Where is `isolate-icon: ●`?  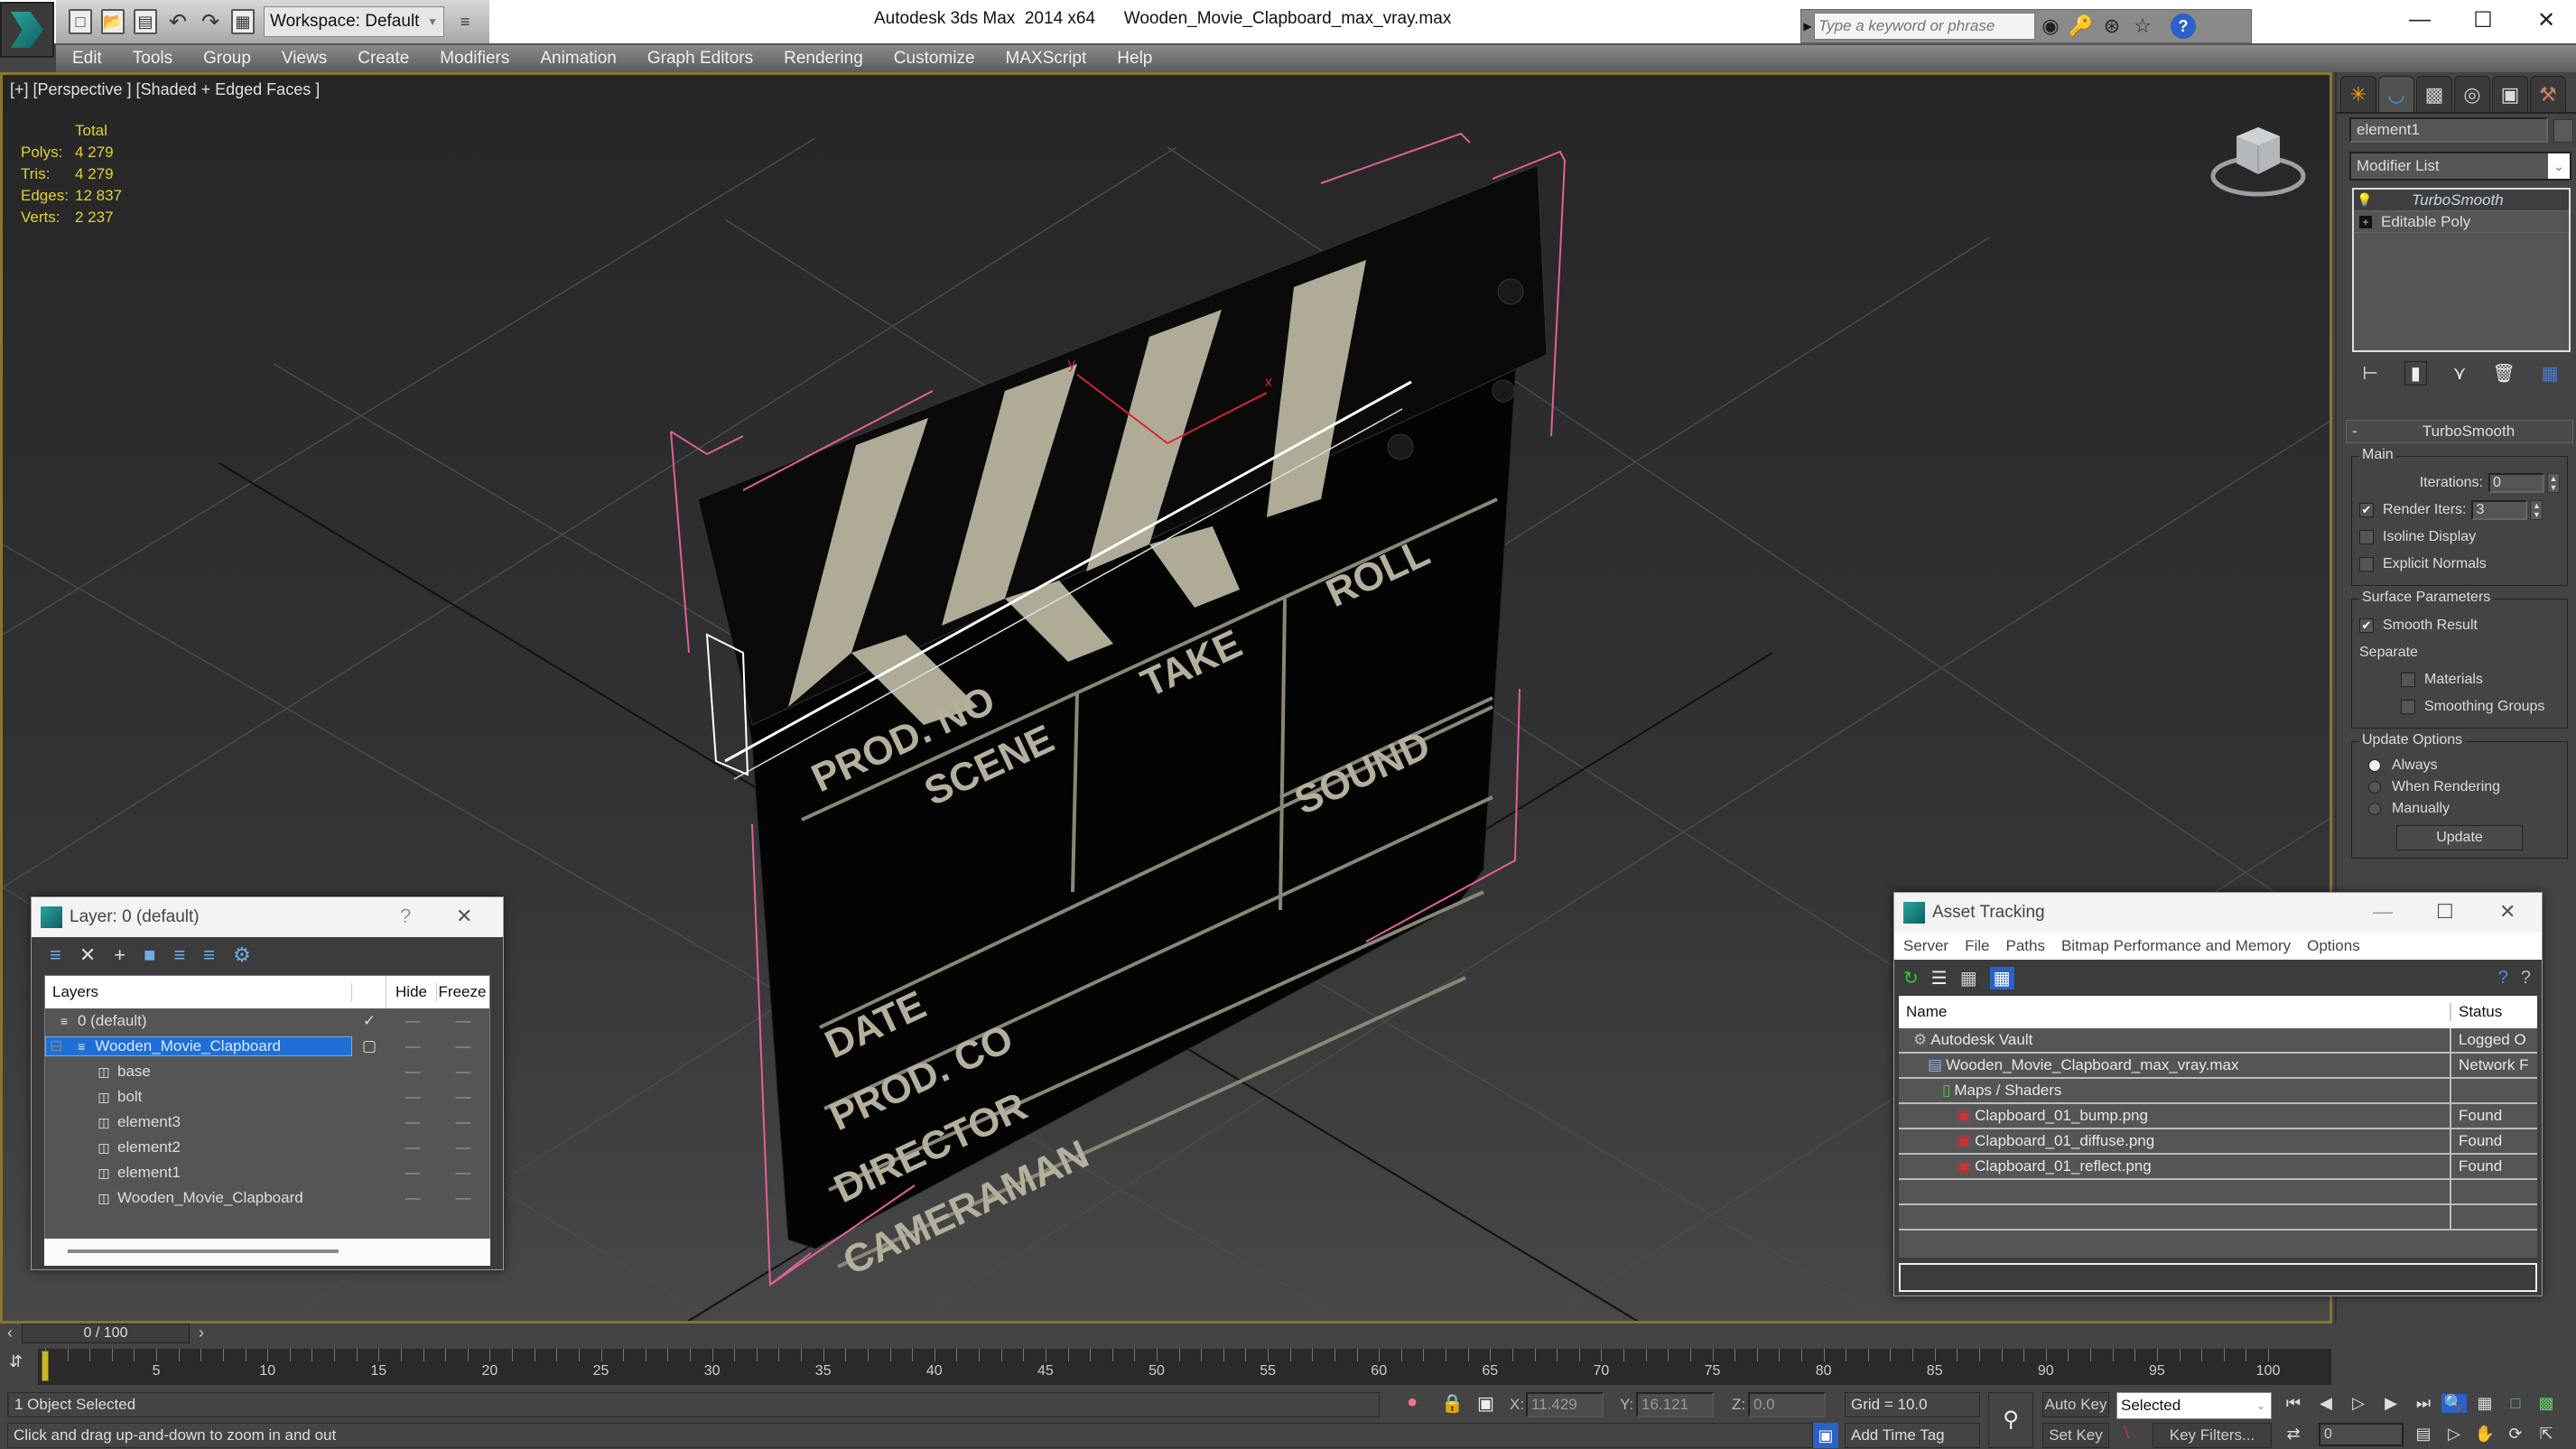 isolate-icon: ● is located at coordinates (1412, 1402).